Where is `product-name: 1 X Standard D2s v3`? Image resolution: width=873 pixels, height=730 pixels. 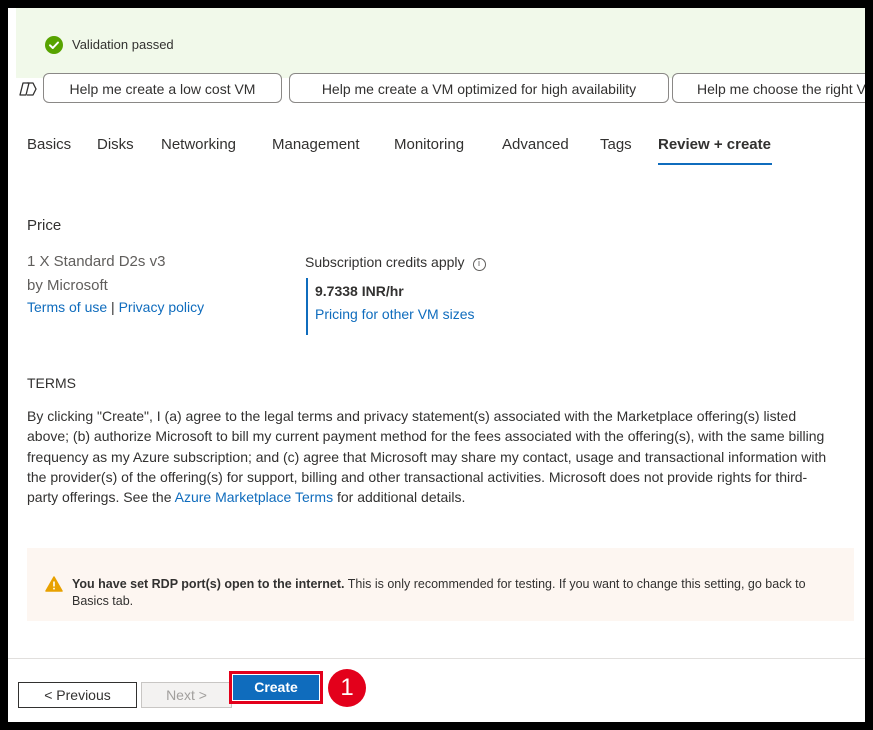 product-name: 1 X Standard D2s v3 is located at coordinates (96, 261).